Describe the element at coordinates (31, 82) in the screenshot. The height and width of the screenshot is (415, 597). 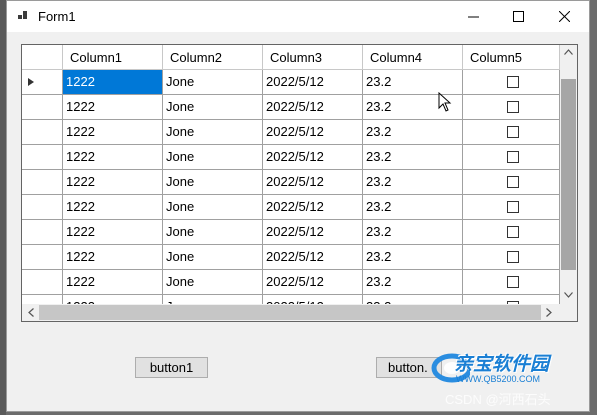
I see `triangle-right-icon` at that location.